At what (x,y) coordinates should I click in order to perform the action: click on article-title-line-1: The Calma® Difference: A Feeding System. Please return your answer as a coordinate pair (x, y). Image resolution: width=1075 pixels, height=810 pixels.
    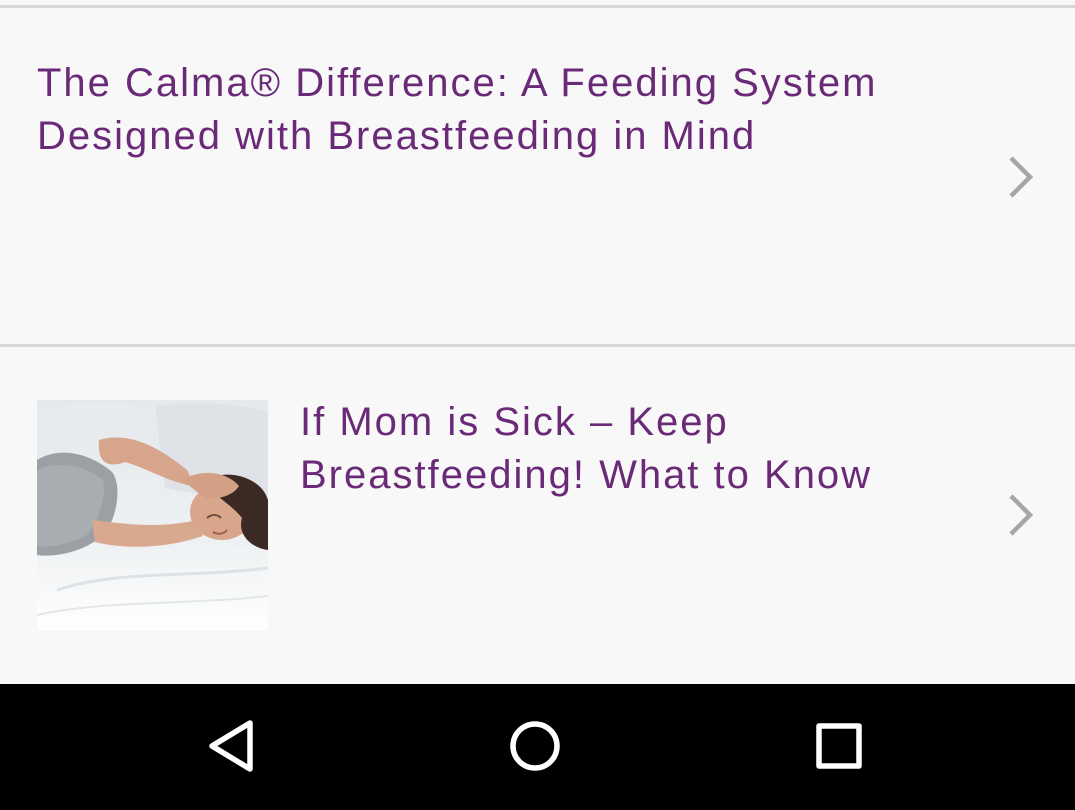
    Looking at the image, I should click on (457, 83).